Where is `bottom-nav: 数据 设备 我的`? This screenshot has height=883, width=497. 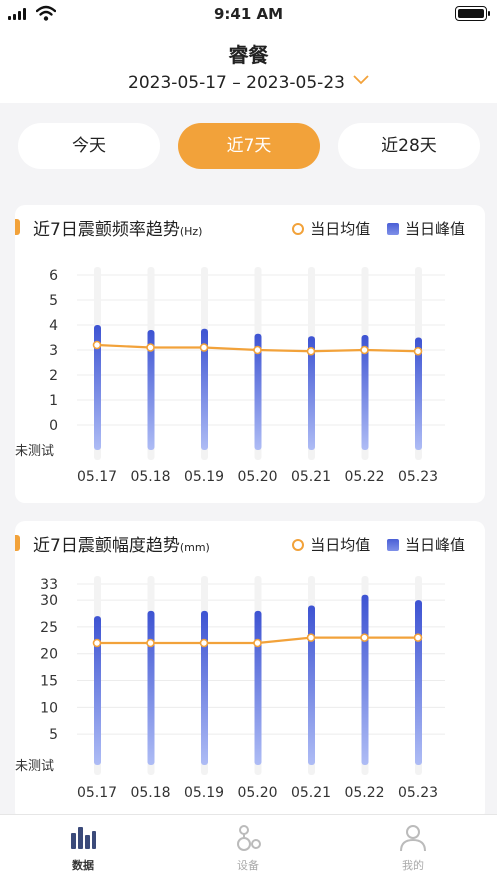
bottom-nav: 数据 设备 我的 is located at coordinates (248, 848).